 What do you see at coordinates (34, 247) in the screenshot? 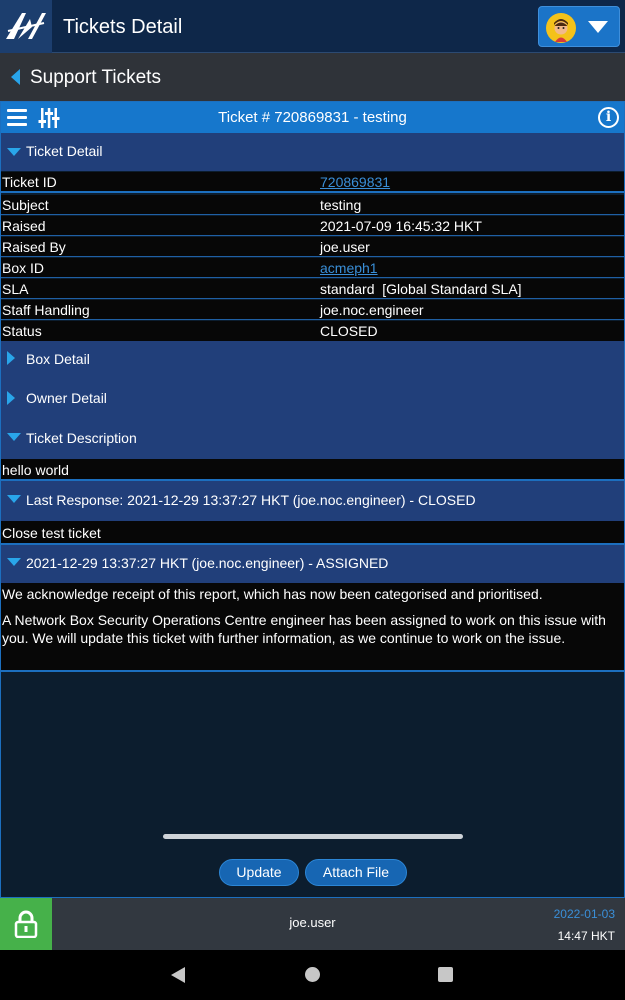
I see `field-key: Raised By` at bounding box center [34, 247].